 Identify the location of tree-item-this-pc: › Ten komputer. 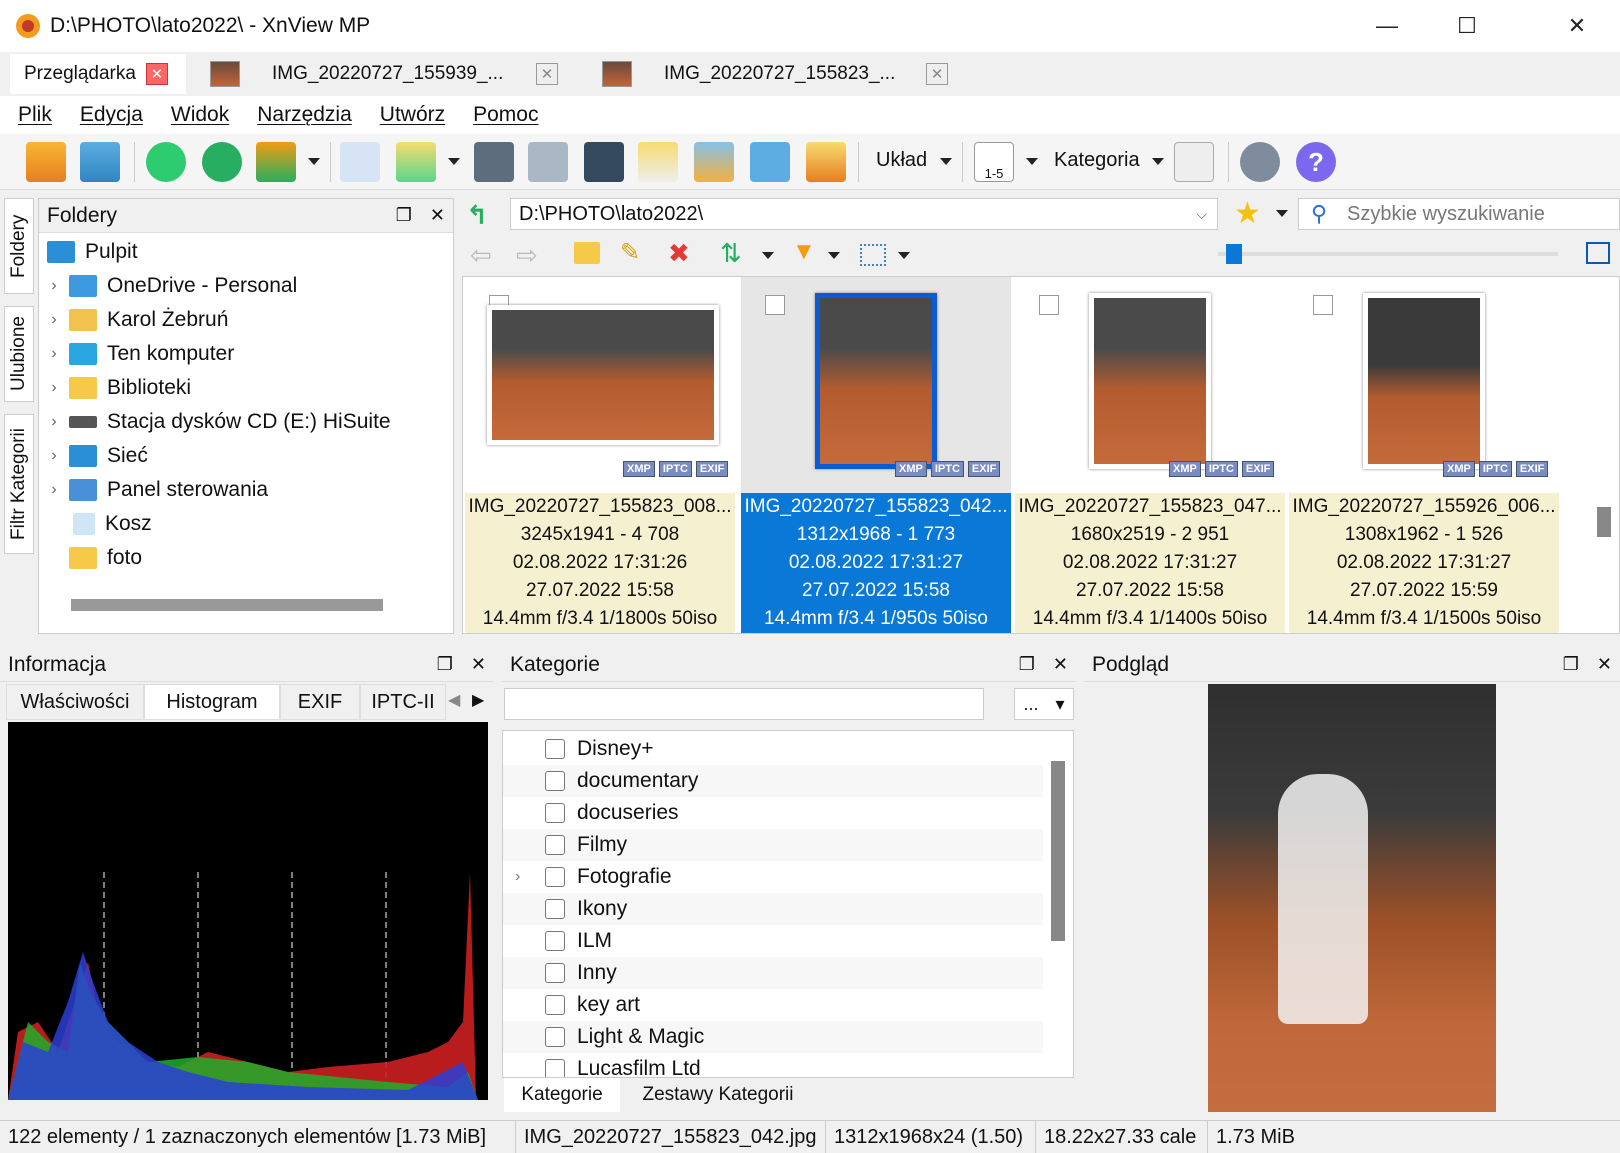
(136, 354).